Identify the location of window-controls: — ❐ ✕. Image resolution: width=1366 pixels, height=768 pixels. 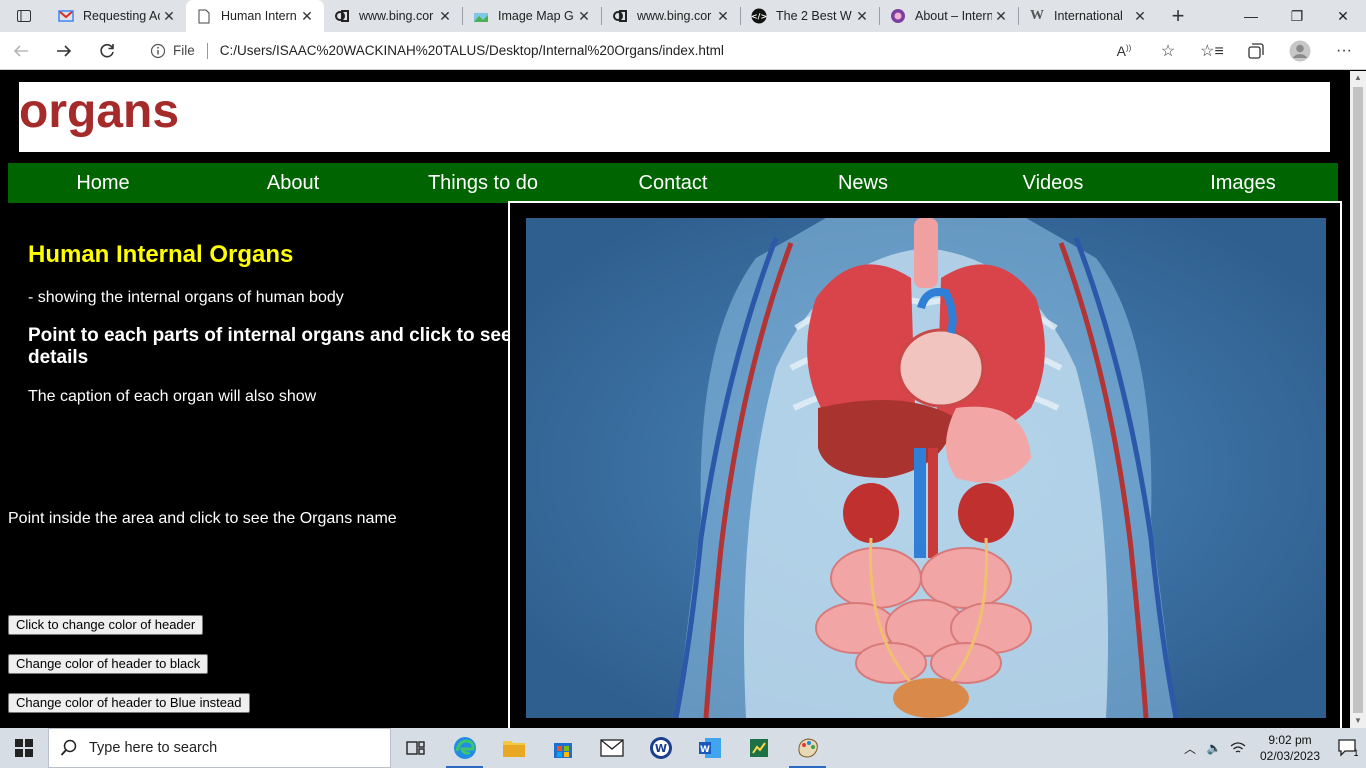
(1297, 16).